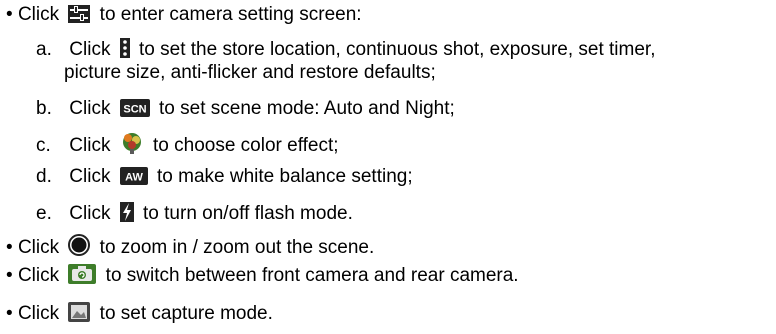 Image resolution: width=776 pixels, height=334 pixels. What do you see at coordinates (237, 247) in the screenshot?
I see `instruction-text: to zoom in / zoom out the scene.` at bounding box center [237, 247].